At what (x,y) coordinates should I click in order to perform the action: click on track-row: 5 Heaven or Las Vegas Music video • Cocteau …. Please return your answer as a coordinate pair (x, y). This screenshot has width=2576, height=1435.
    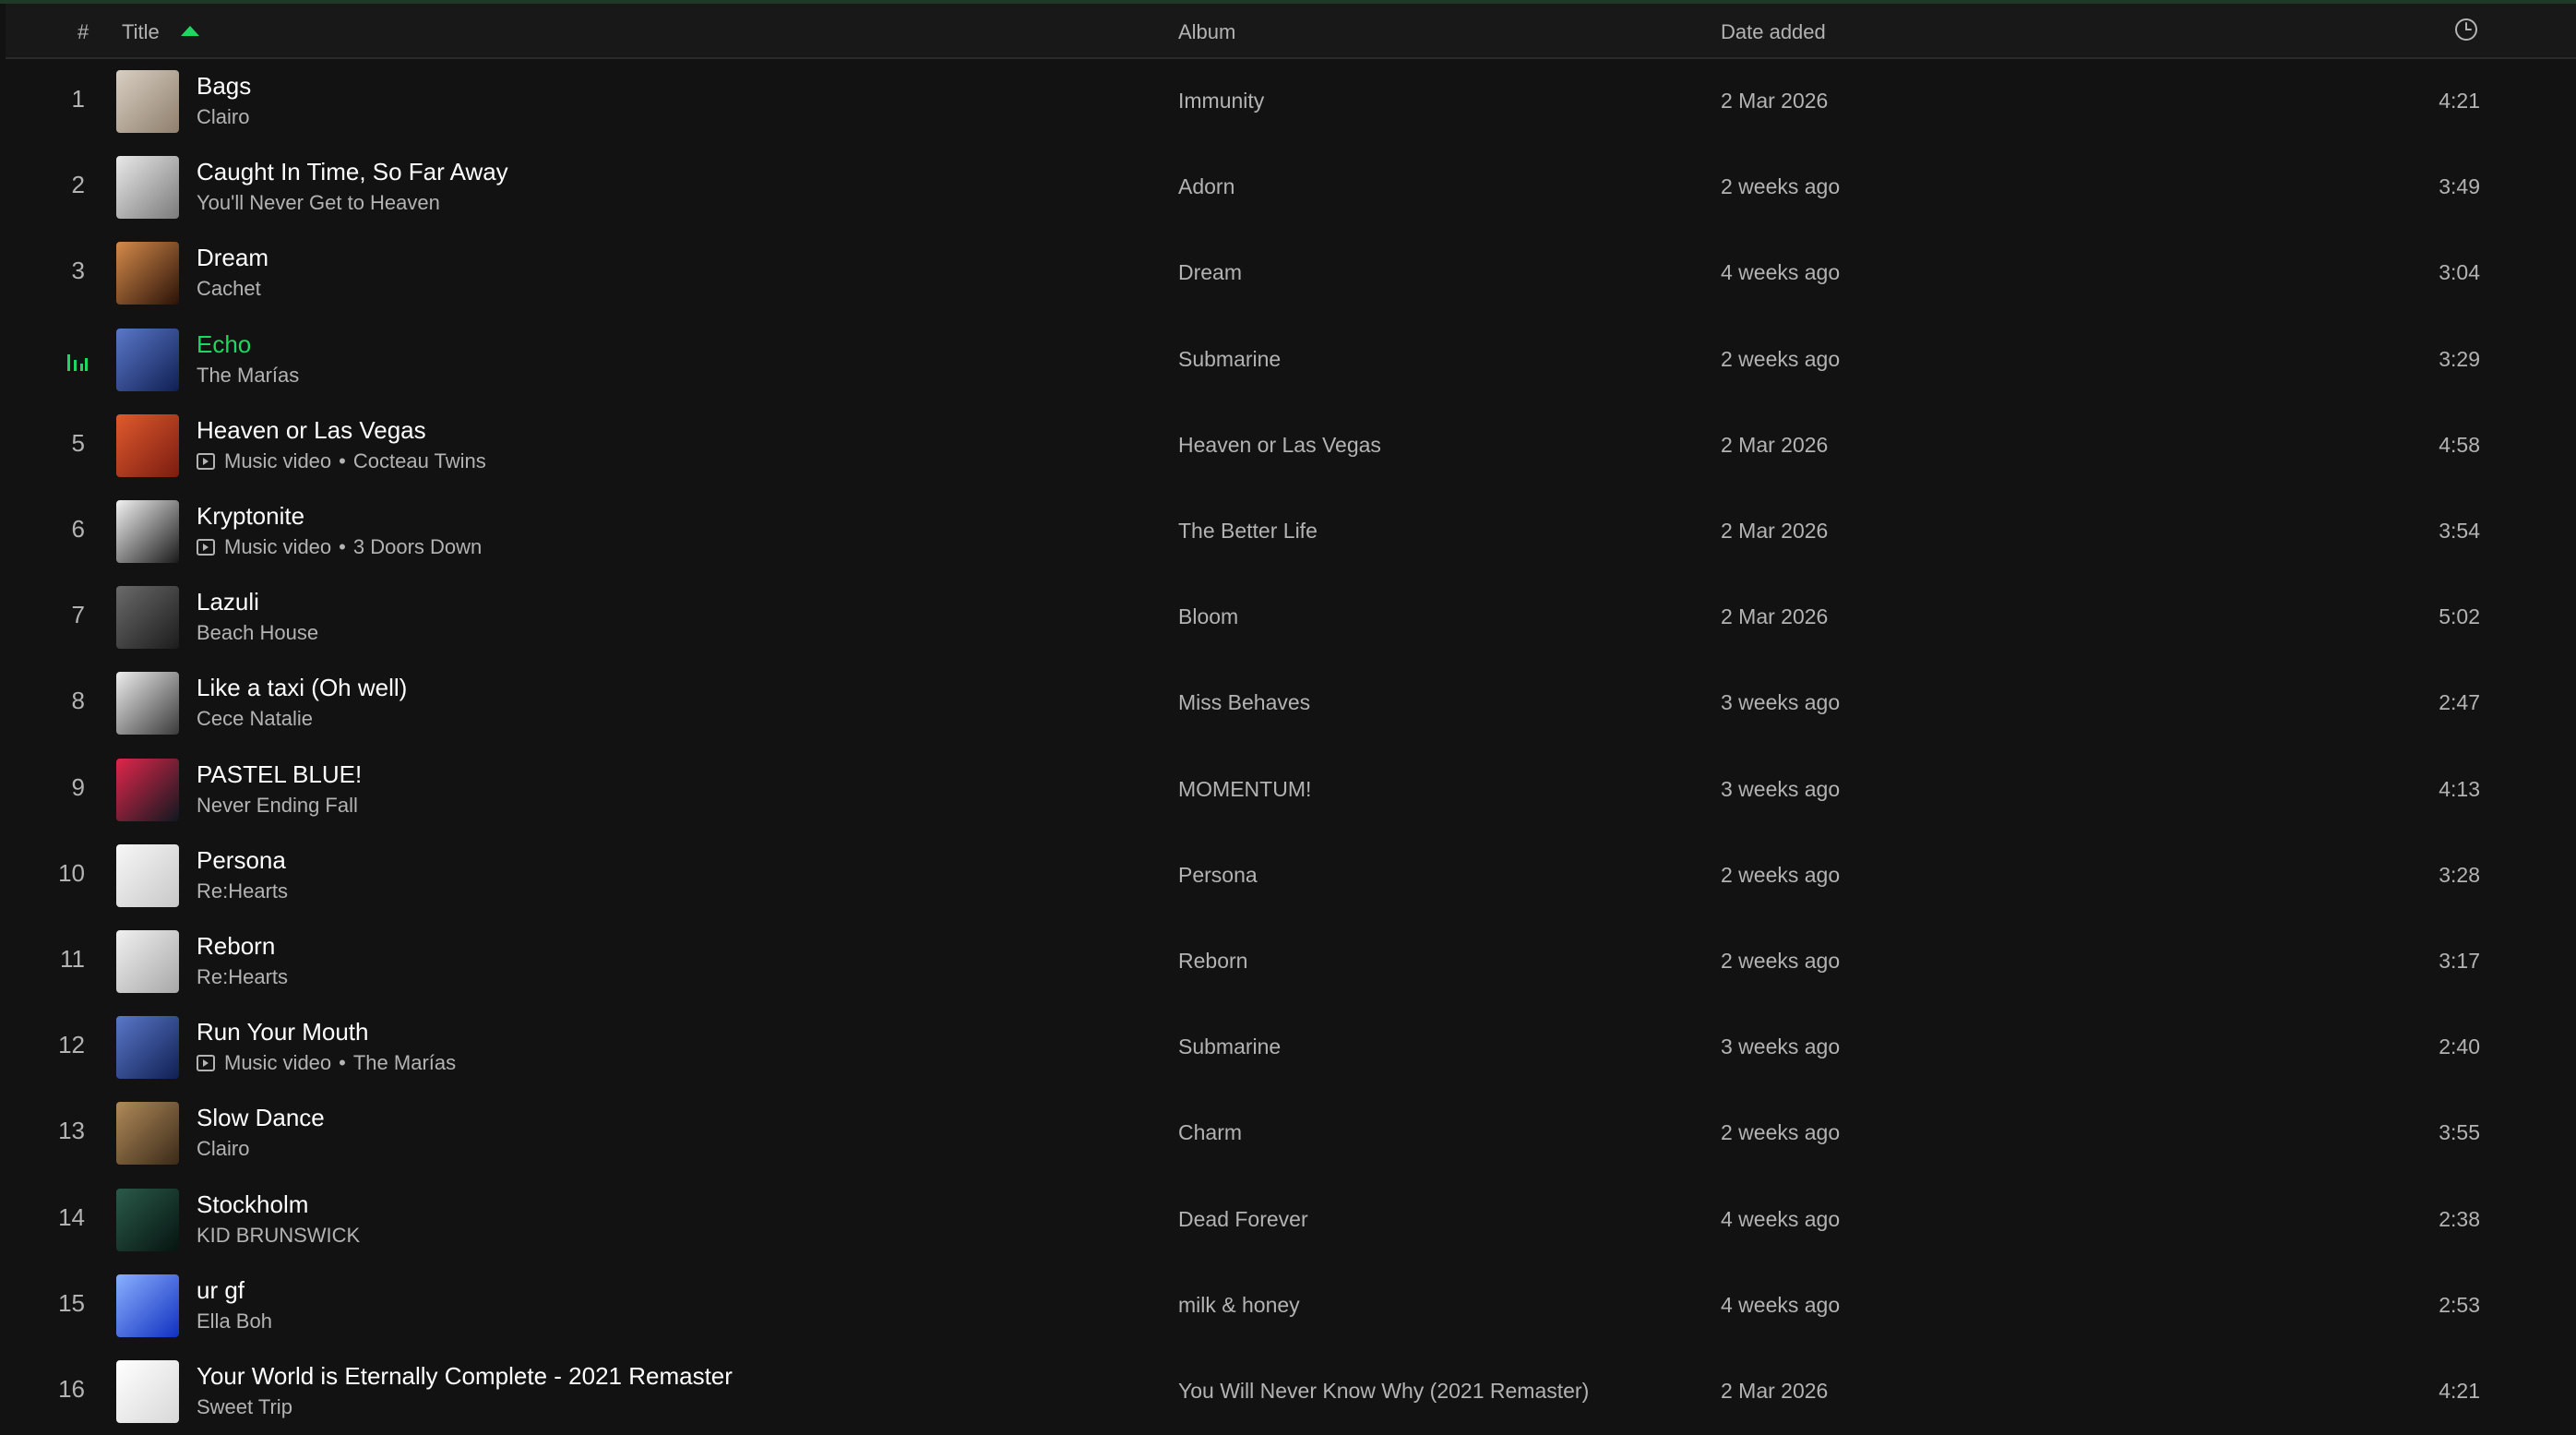
    Looking at the image, I should click on (1288, 446).